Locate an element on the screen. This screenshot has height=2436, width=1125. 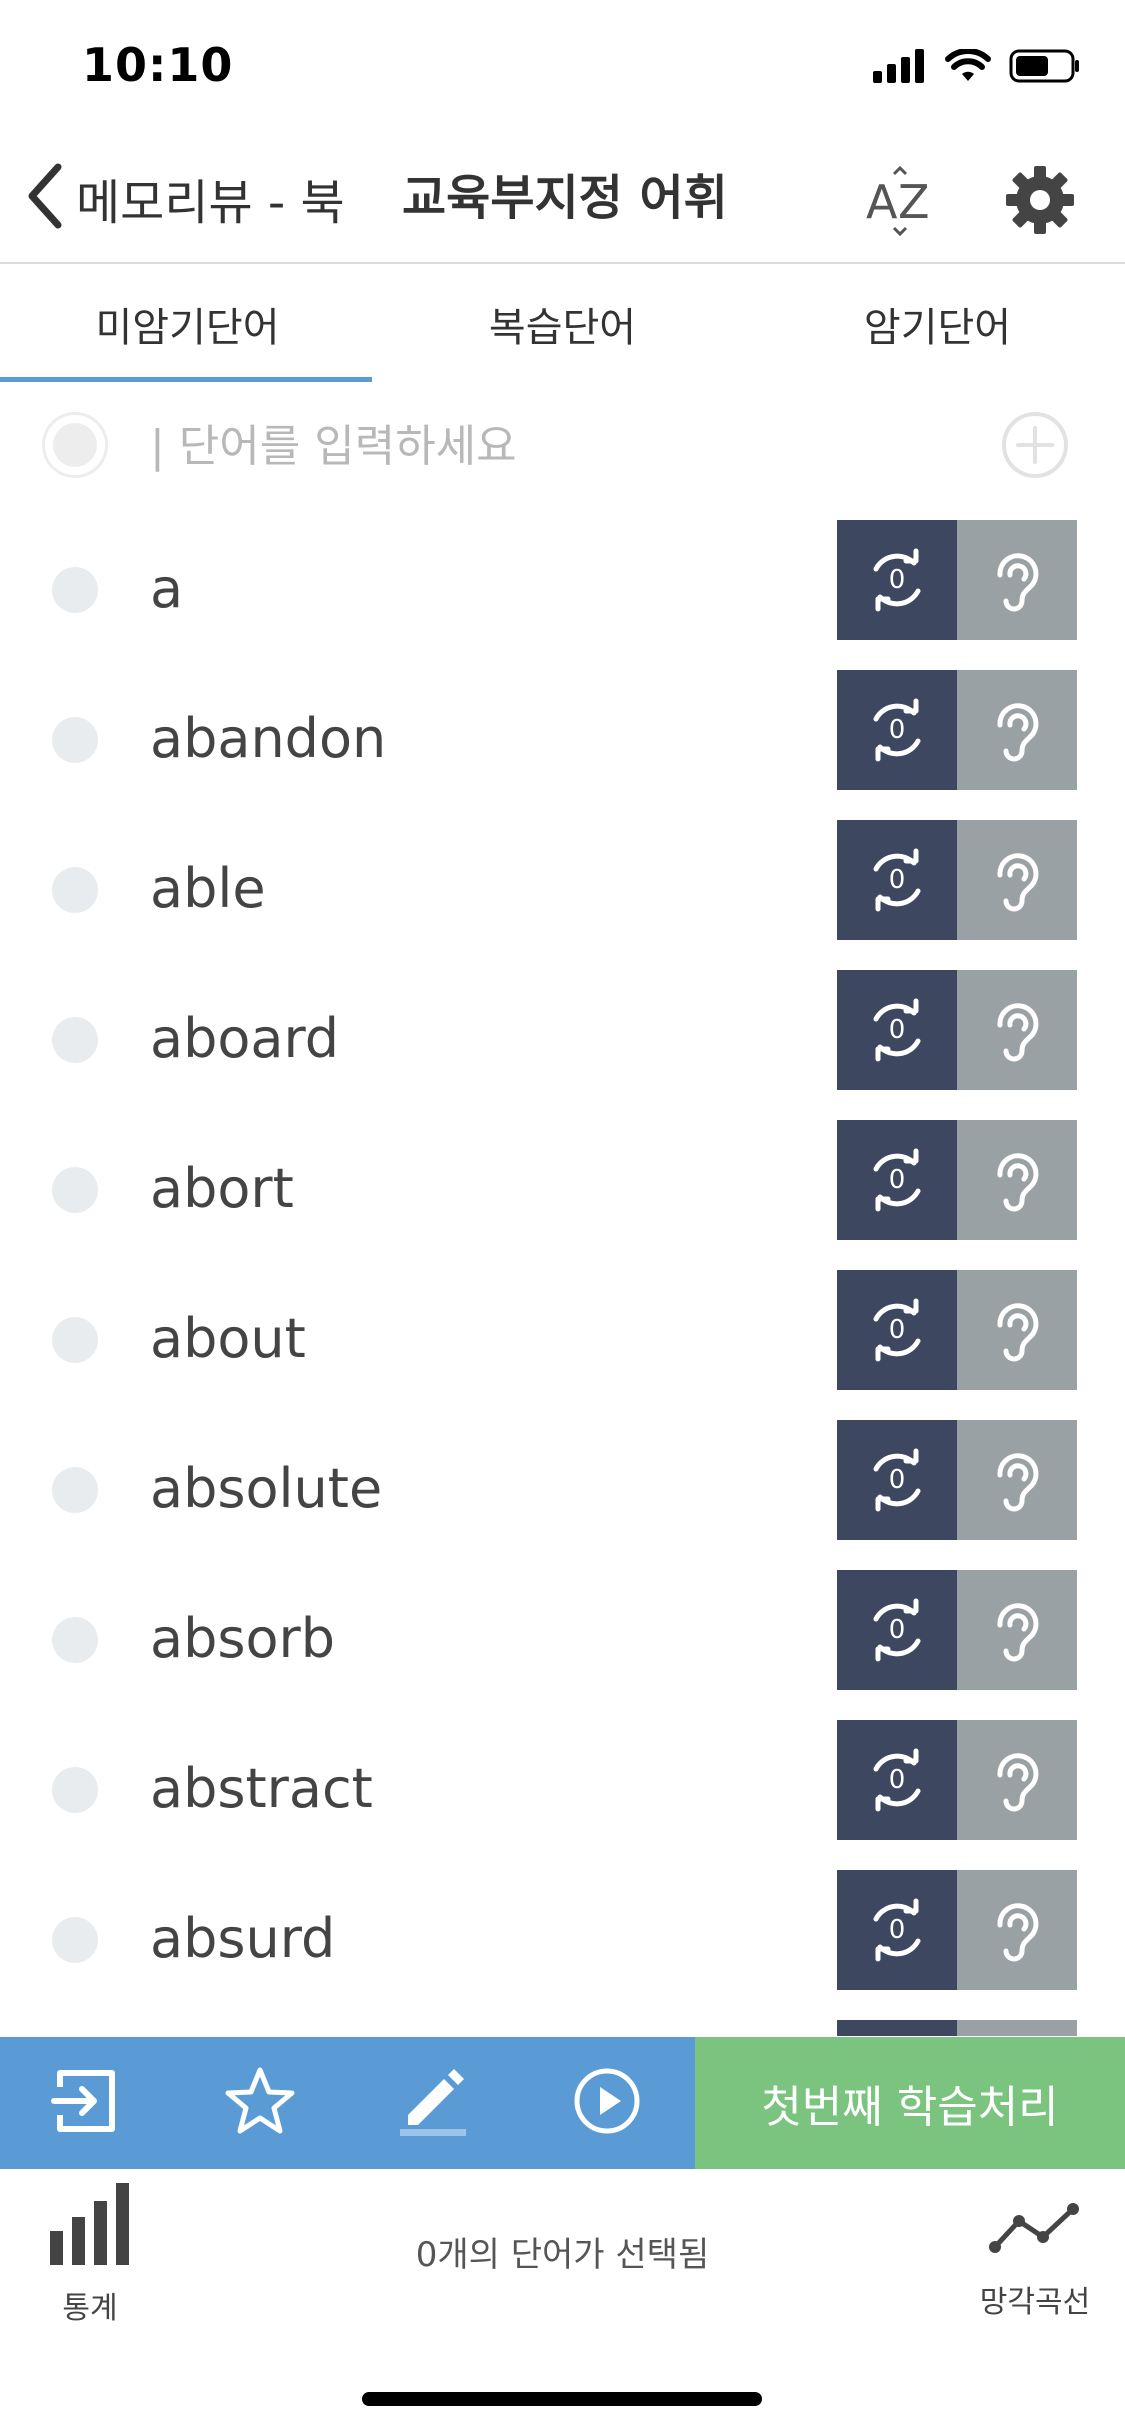
settings-button is located at coordinates (1040, 202).